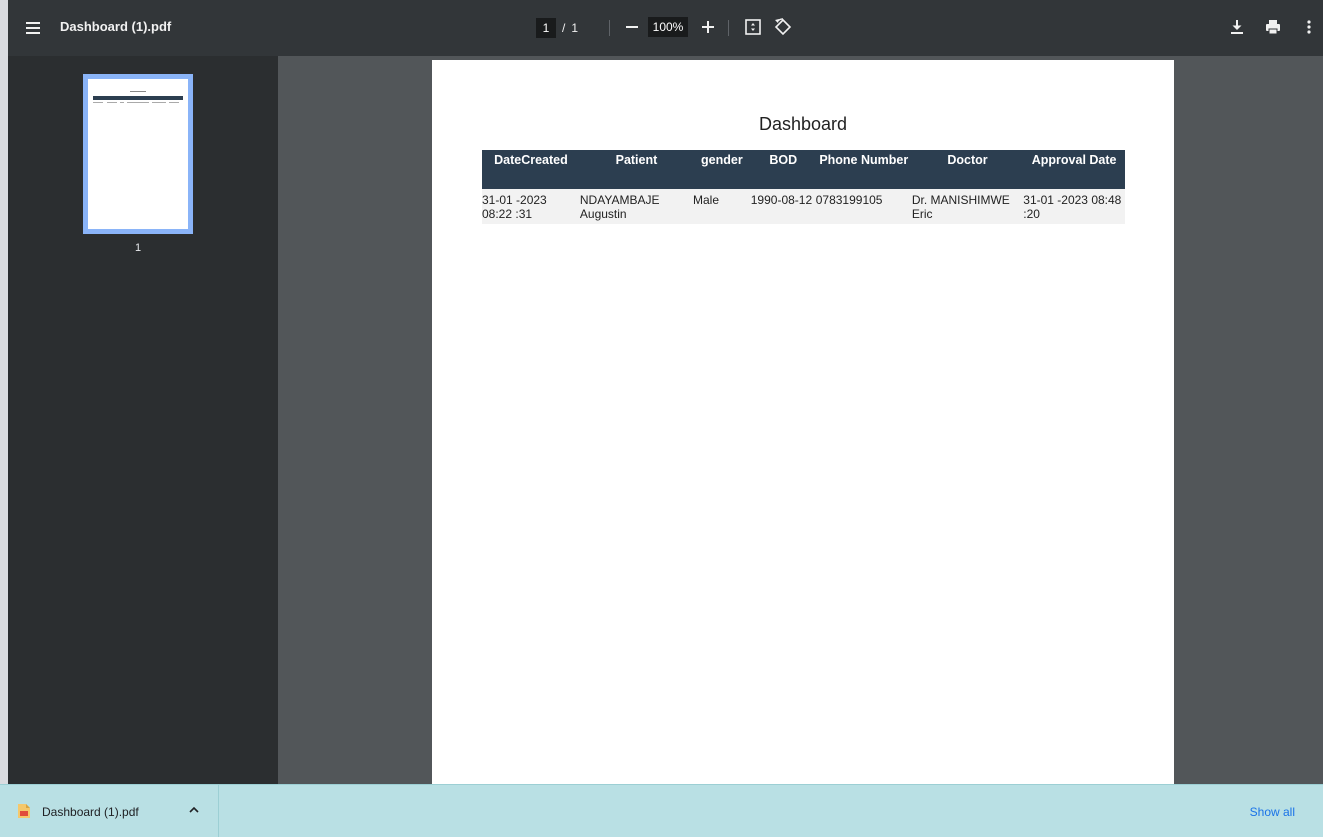 Image resolution: width=1323 pixels, height=837 pixels. I want to click on download-icon, so click(1237, 27).